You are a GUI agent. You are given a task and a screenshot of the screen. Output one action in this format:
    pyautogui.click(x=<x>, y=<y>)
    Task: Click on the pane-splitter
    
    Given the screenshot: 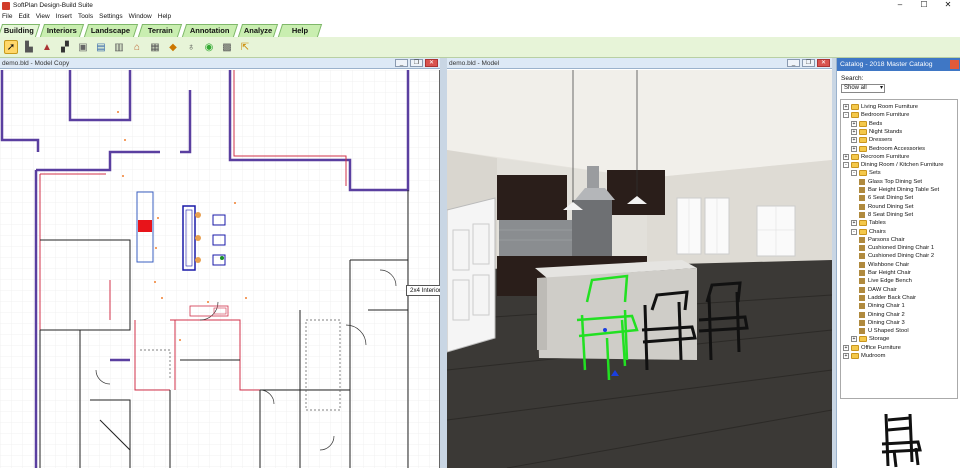 What is the action you would take?
    pyautogui.click(x=443, y=263)
    